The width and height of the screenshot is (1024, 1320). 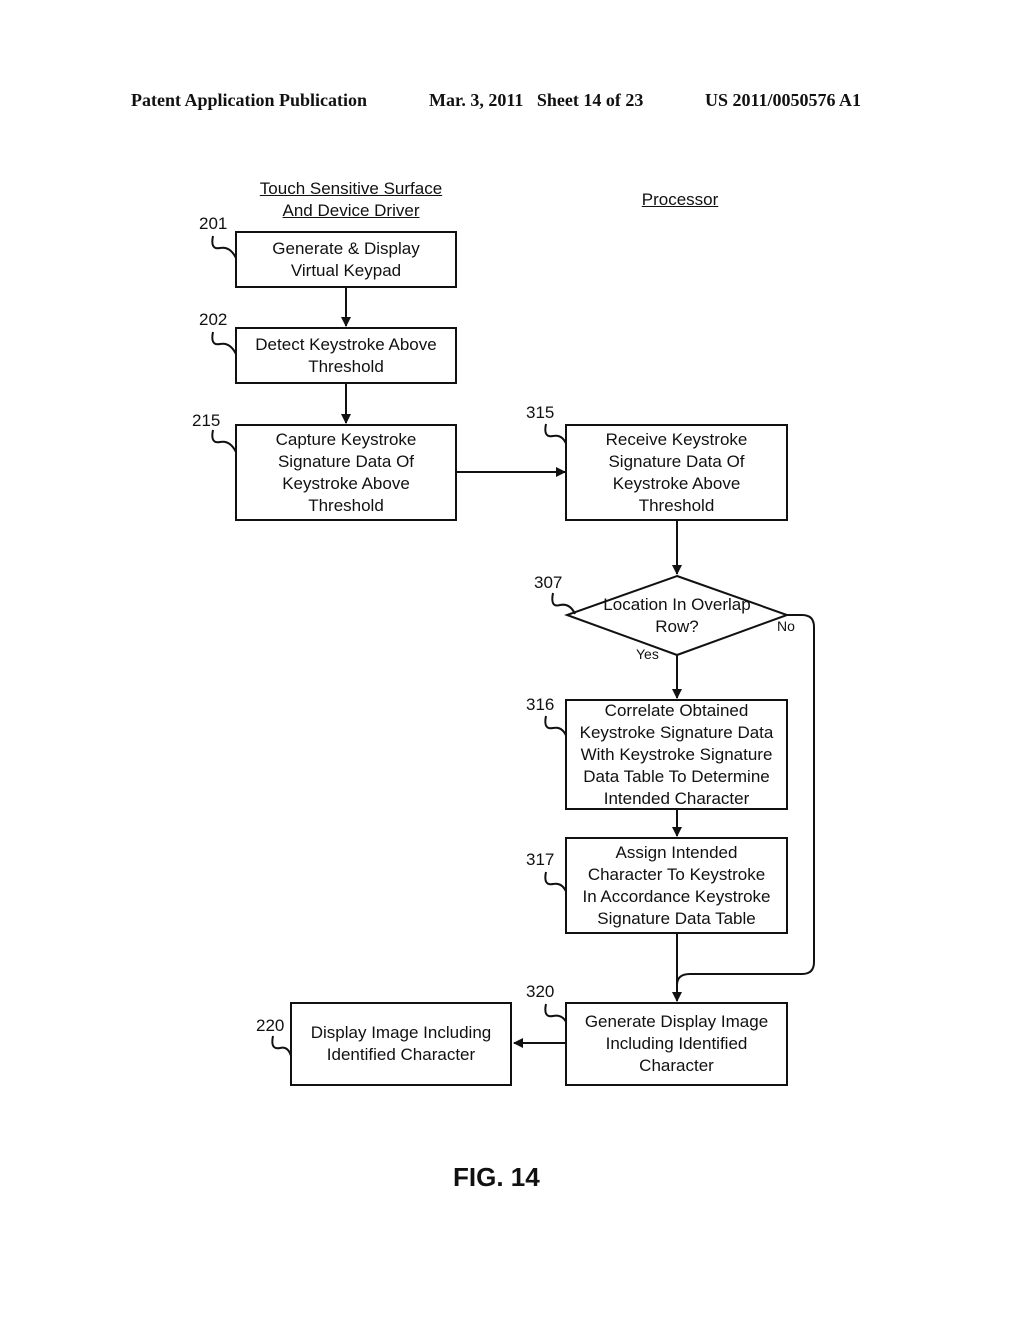 What do you see at coordinates (213, 319) in the screenshot?
I see `ref-202: 202` at bounding box center [213, 319].